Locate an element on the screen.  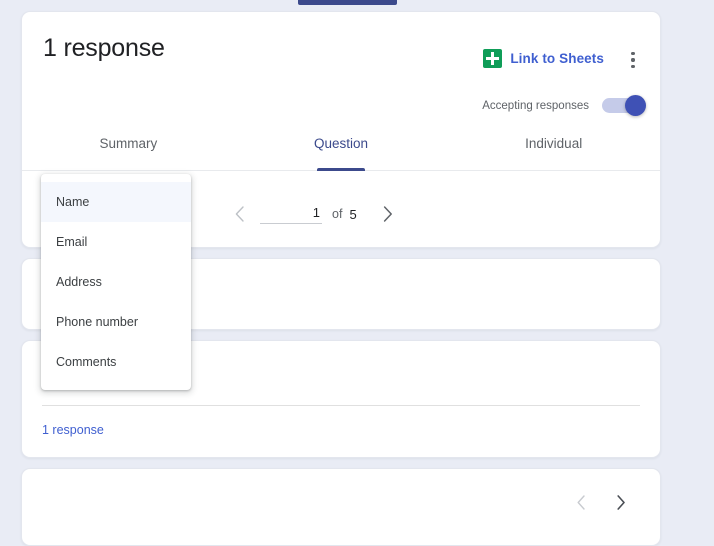
tab-question: Question is located at coordinates (341, 152).